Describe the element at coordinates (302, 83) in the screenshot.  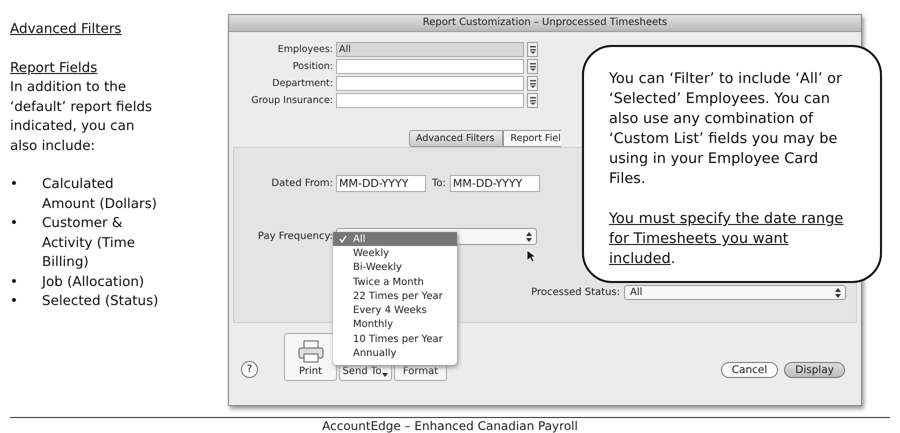
I see `field-label: Department:` at that location.